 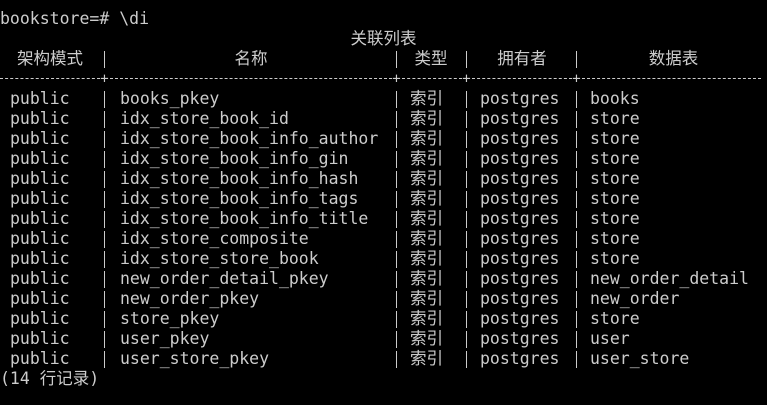 I want to click on cell-table: user_store, so click(x=640, y=358).